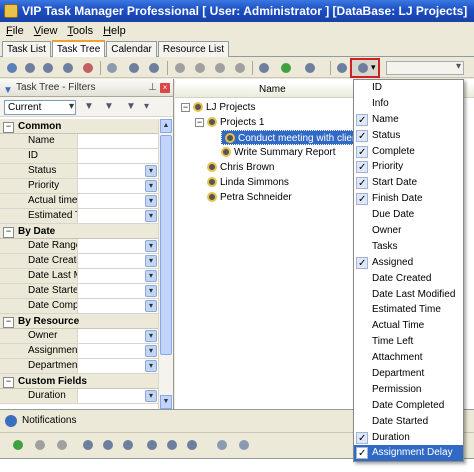 Image resolution: width=474 pixels, height=472 pixels. Describe the element at coordinates (248, 182) in the screenshot. I see `tree-node: Linda Simmons` at that location.